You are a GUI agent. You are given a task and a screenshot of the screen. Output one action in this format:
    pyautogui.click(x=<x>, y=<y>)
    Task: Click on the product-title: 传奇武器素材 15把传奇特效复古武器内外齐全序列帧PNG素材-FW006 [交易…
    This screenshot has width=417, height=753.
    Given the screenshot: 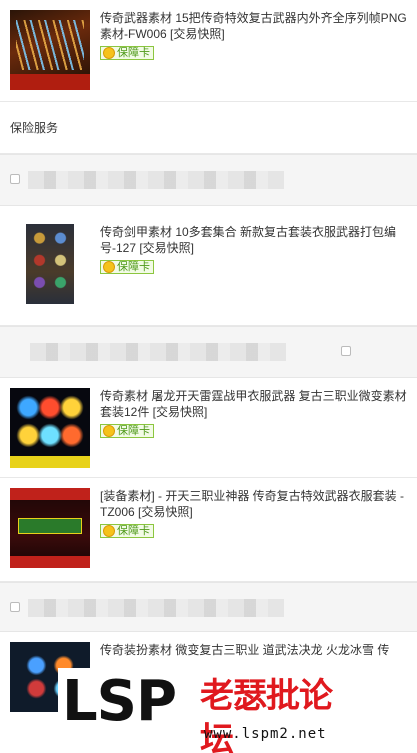 What is the action you would take?
    pyautogui.click(x=253, y=26)
    